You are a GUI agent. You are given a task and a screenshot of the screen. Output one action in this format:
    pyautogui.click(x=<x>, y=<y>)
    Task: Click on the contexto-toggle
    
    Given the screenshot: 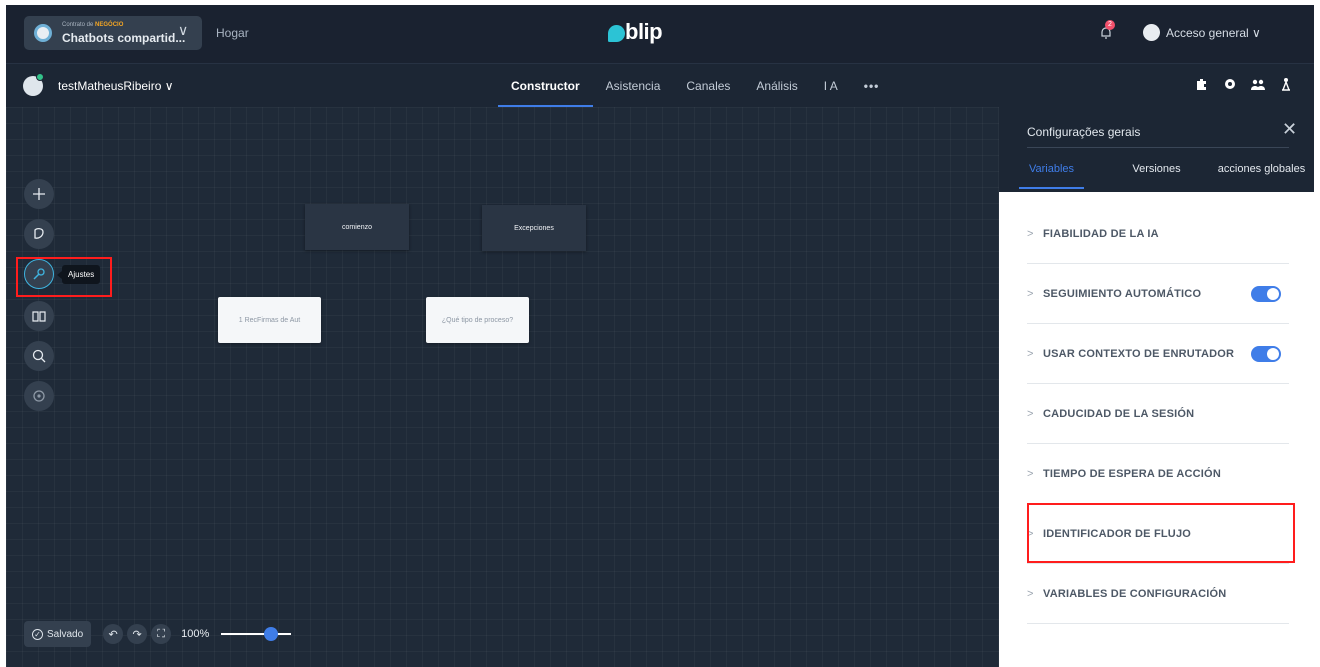 What is the action you would take?
    pyautogui.click(x=1266, y=354)
    